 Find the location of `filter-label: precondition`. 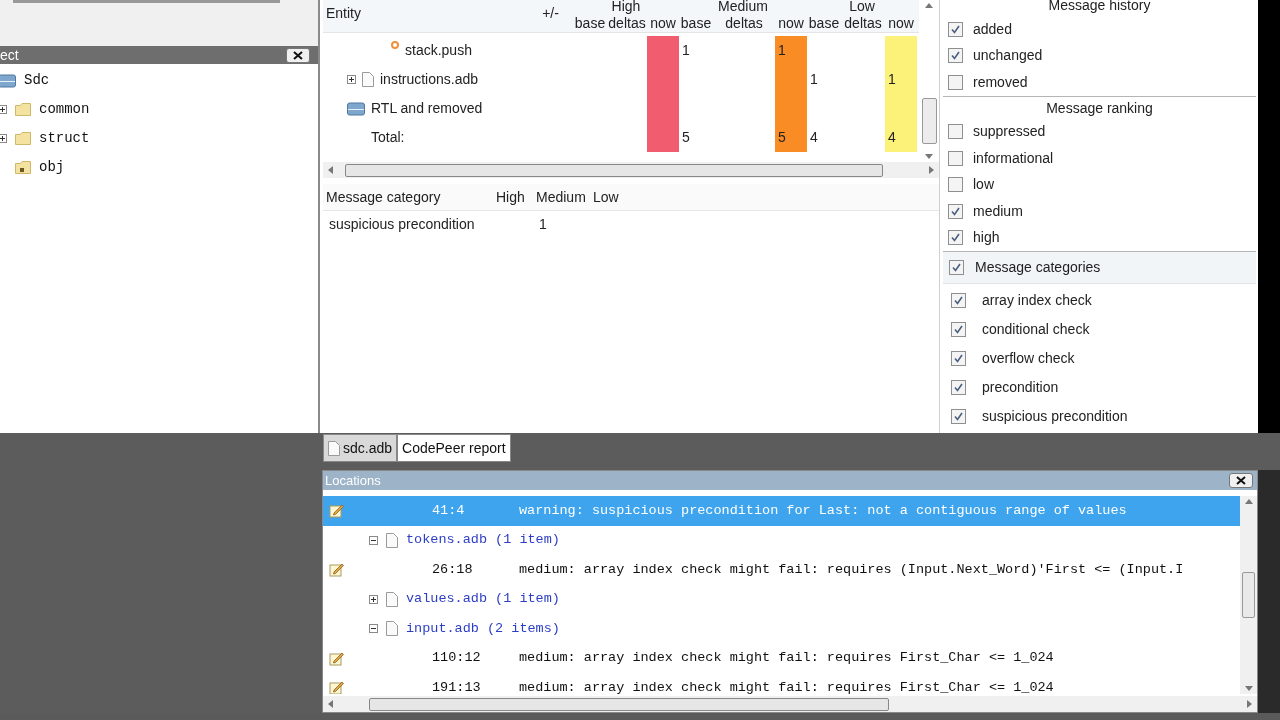

filter-label: precondition is located at coordinates (1020, 387).